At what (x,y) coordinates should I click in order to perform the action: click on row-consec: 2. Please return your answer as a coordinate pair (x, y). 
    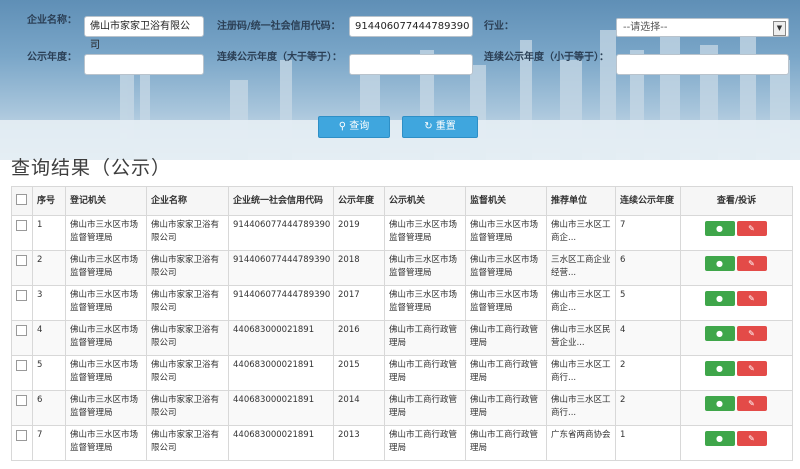
    Looking at the image, I should click on (648, 373).